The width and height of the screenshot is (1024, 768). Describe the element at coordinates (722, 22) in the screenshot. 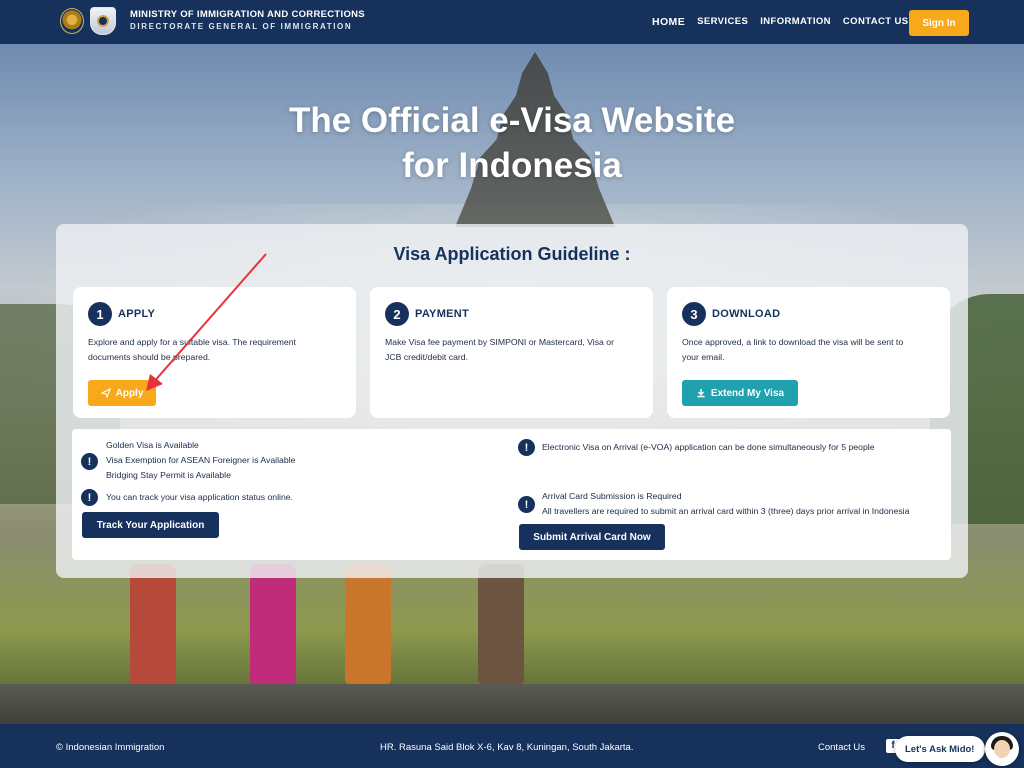

I see `nav-services: SERVICES` at that location.